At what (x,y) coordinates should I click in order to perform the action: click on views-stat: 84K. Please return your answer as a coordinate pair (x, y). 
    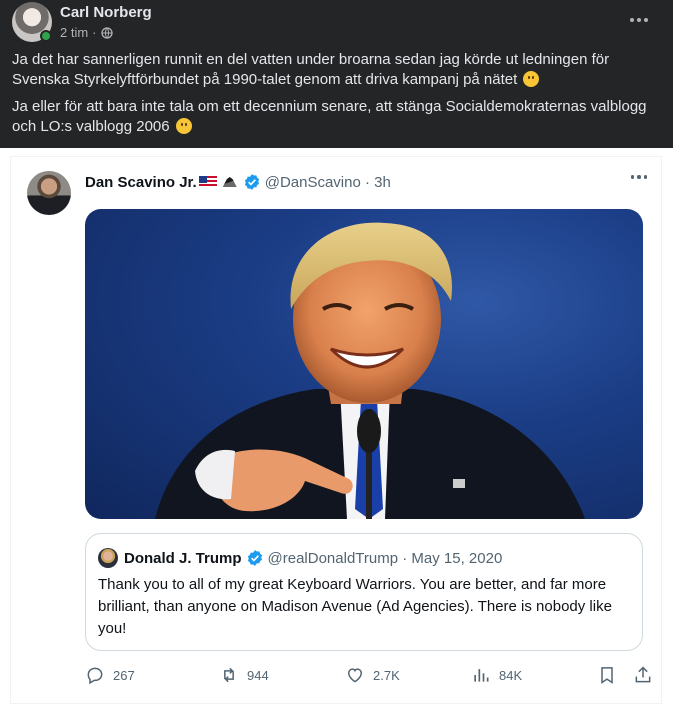
    Looking at the image, I should click on (496, 675).